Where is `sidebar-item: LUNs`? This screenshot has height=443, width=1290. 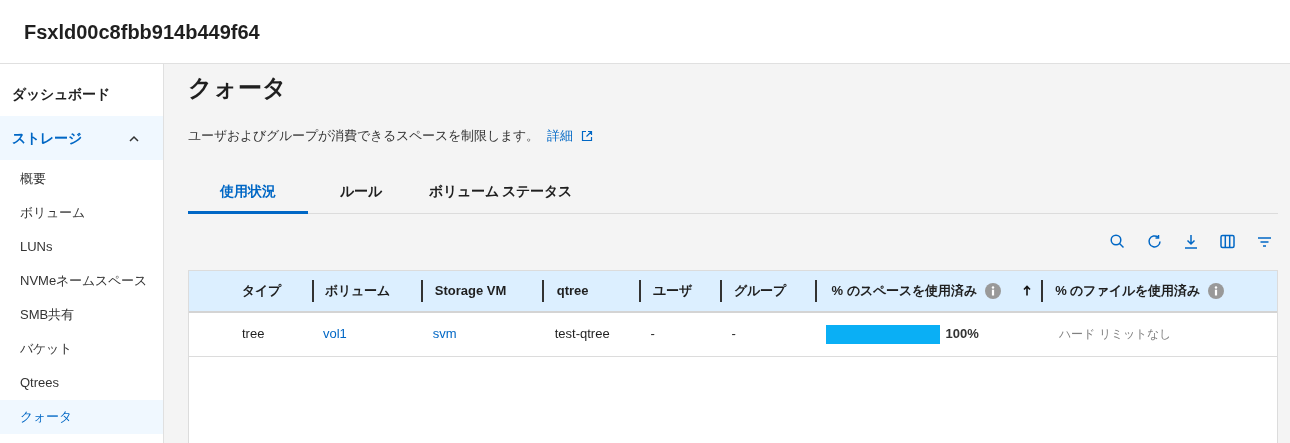 sidebar-item: LUNs is located at coordinates (81, 247).